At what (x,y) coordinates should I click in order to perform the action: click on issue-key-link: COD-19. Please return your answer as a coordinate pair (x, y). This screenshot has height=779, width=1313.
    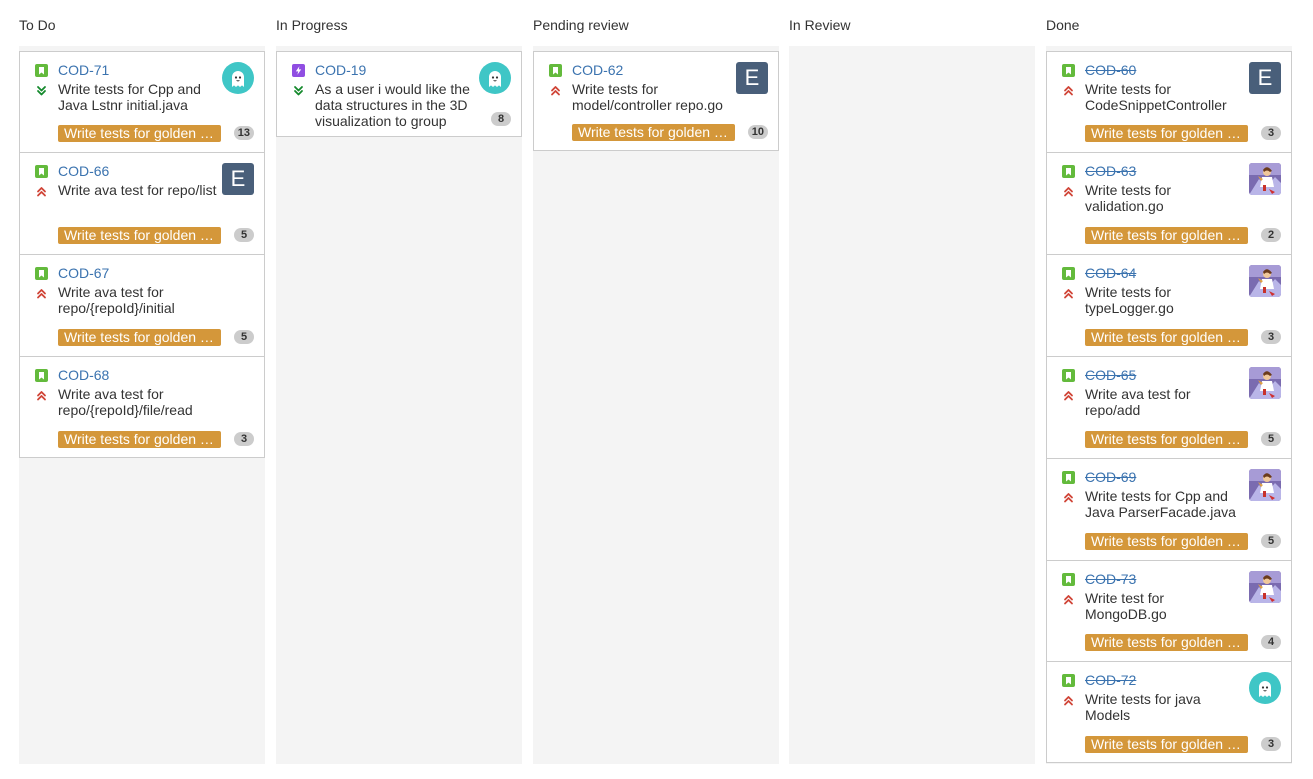
    Looking at the image, I should click on (340, 70).